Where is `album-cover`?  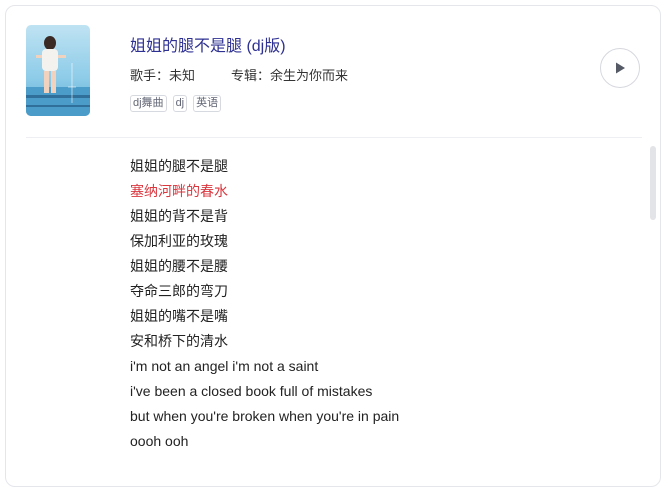 album-cover is located at coordinates (58, 70).